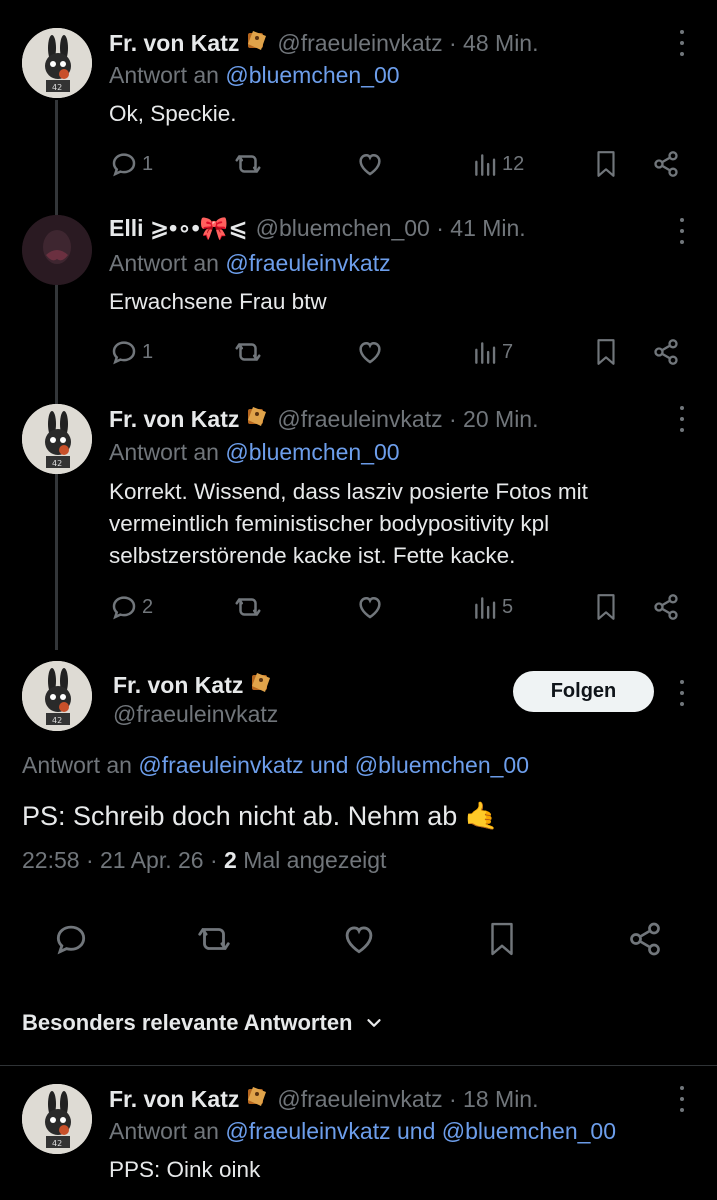 The height and width of the screenshot is (1200, 717). I want to click on tweet-header: Fr. von Katz @fraeuleinvkatz · 18 Min., so click(323, 1099).